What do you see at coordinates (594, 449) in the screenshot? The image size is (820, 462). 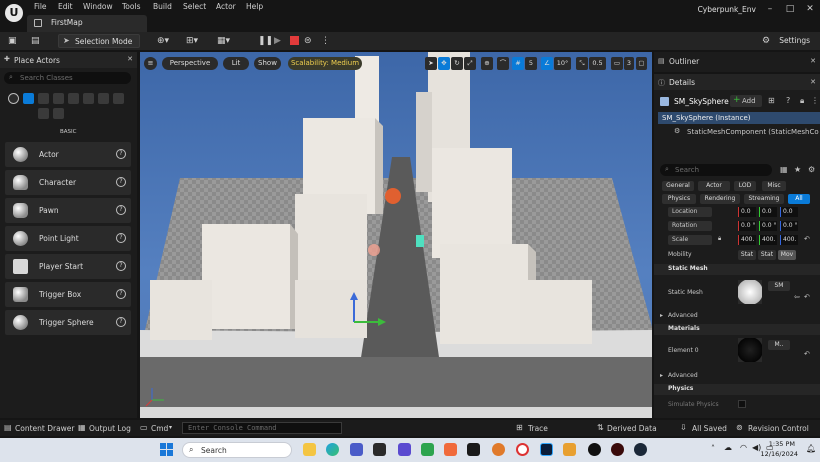 I see `unreal-engine-icon` at bounding box center [594, 449].